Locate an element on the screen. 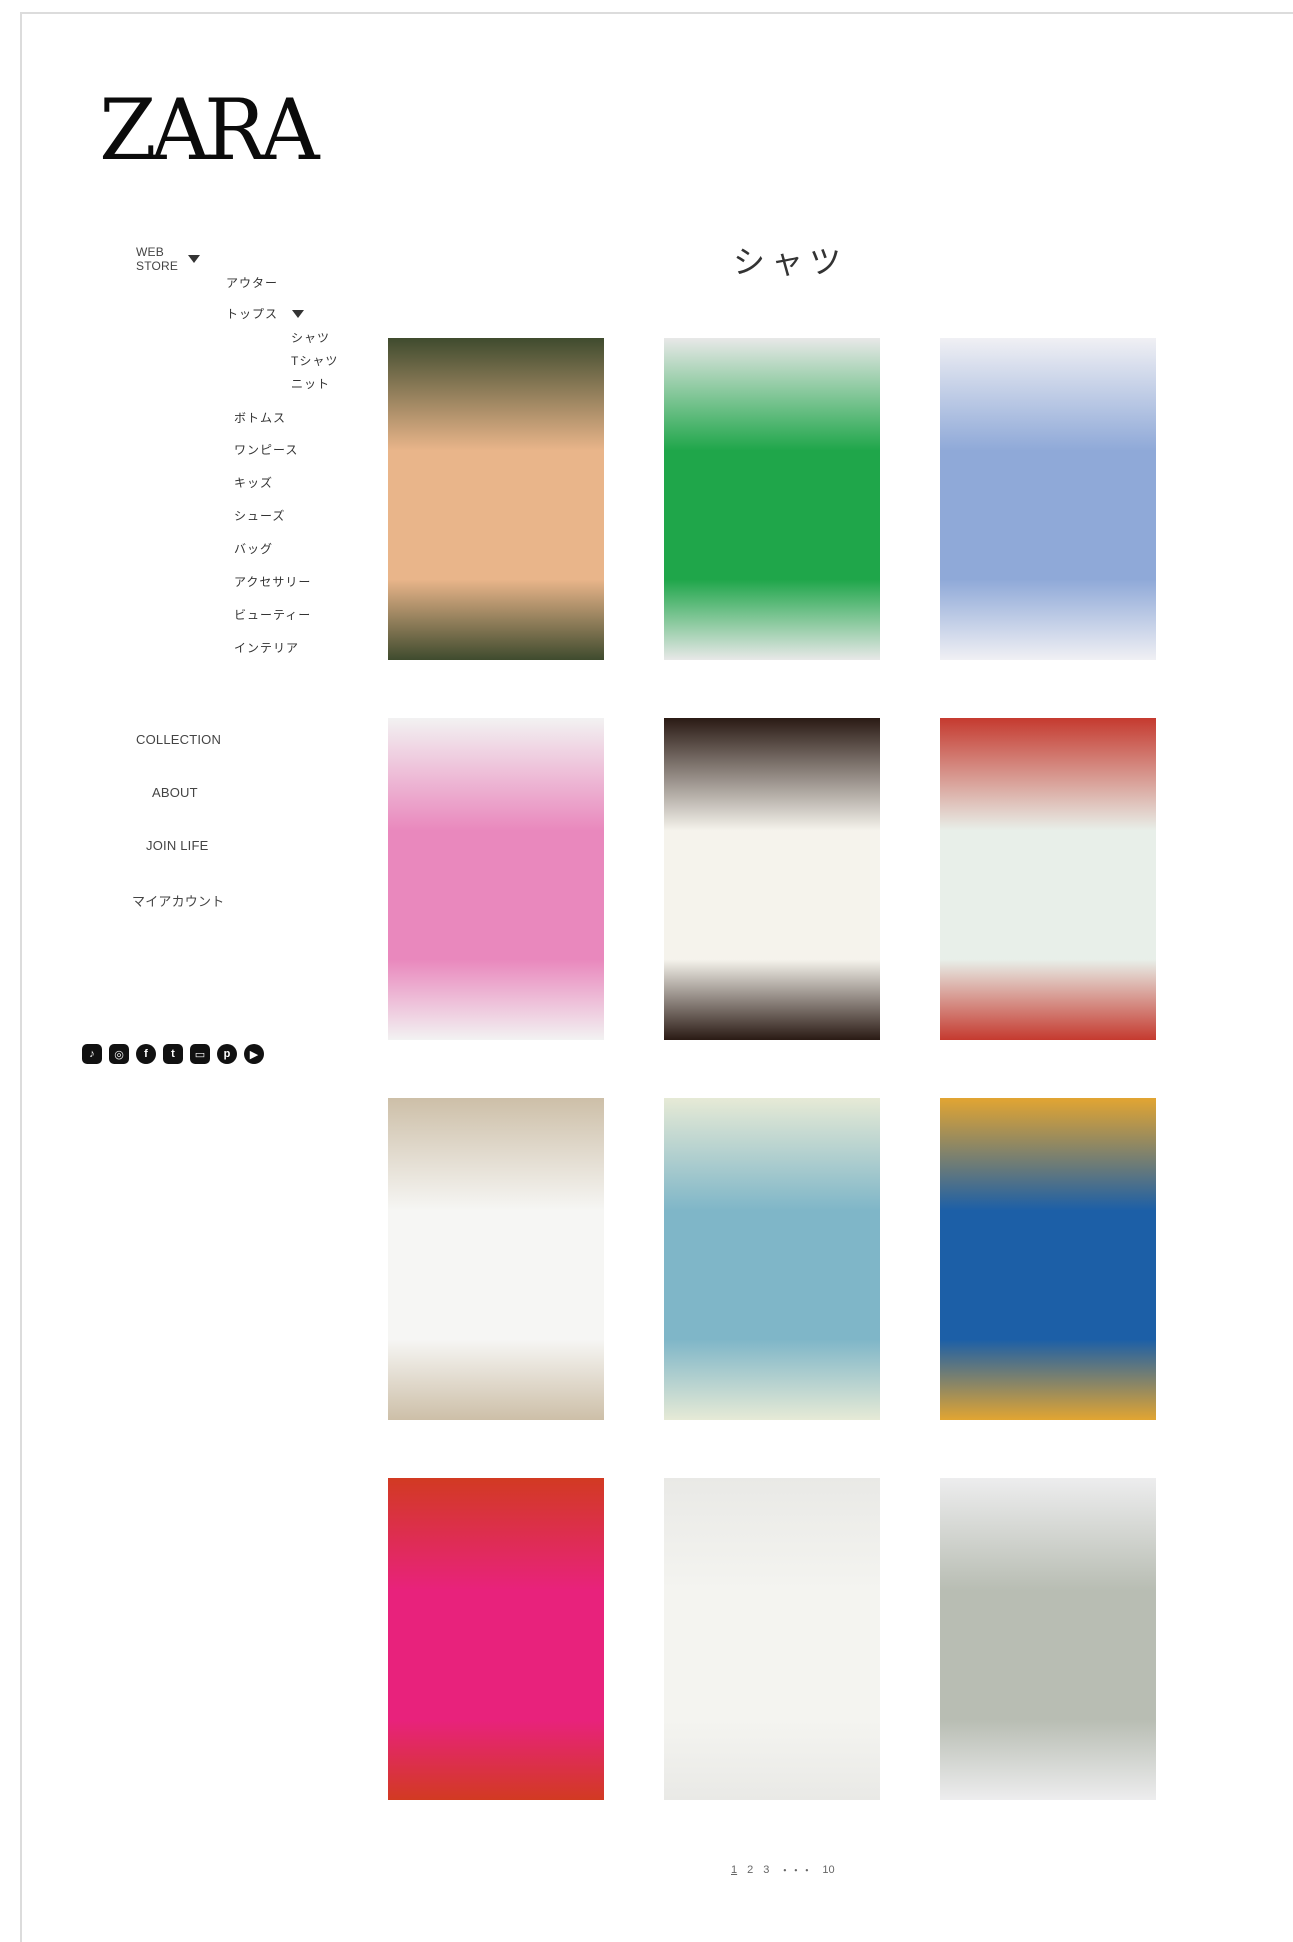  category-tops: トップス is located at coordinates (265, 313).